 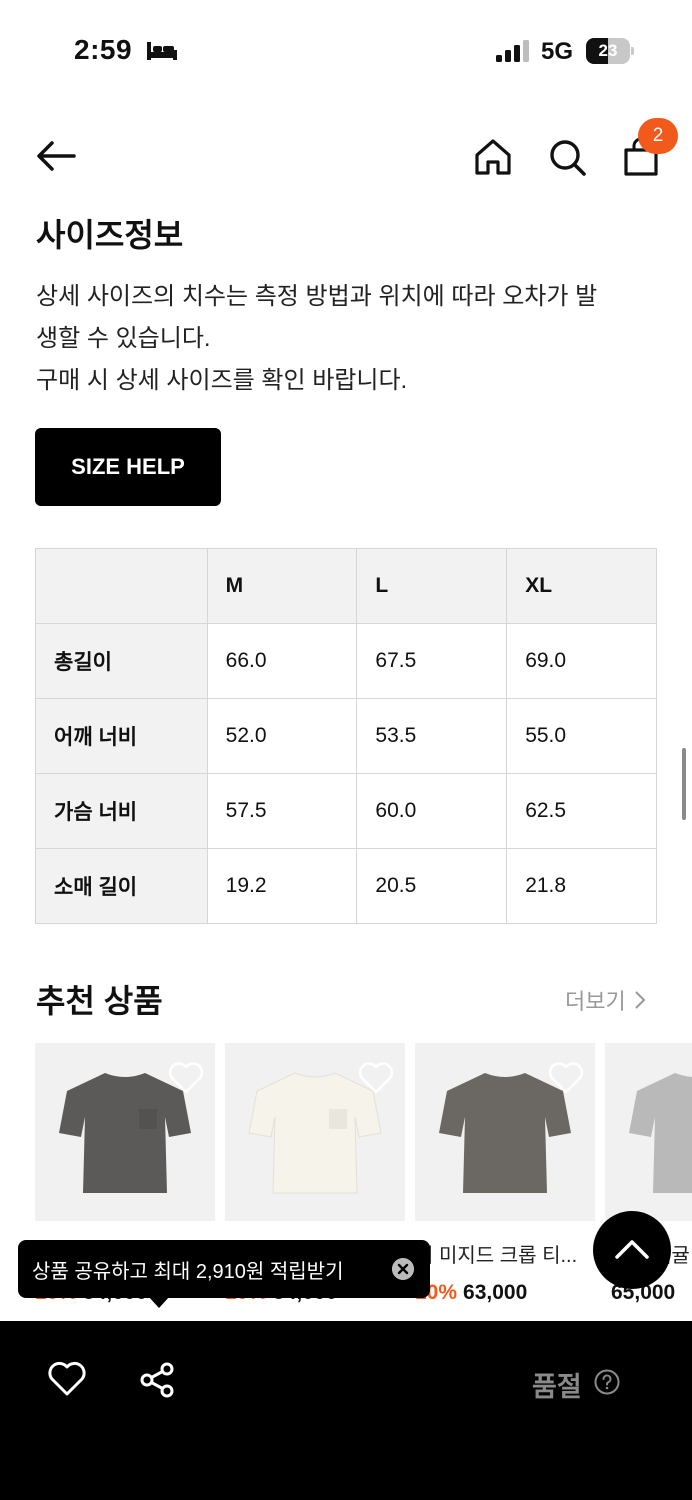 What do you see at coordinates (110, 235) in the screenshot?
I see `size-info-title: 사이즈정보` at bounding box center [110, 235].